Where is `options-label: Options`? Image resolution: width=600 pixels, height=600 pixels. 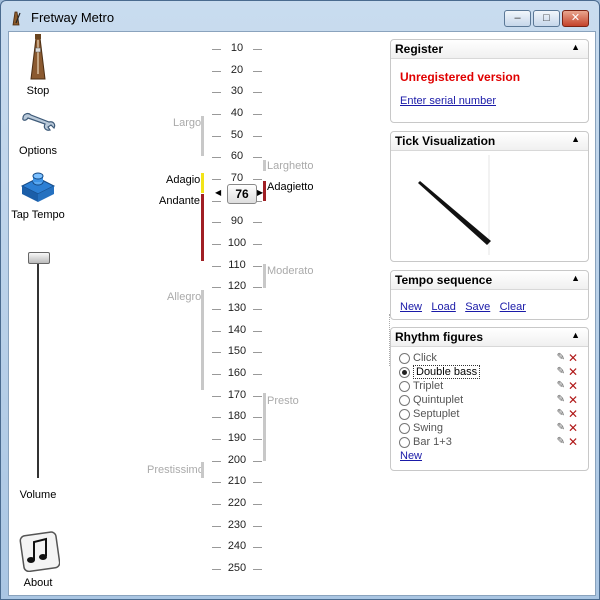 options-label: Options is located at coordinates (38, 151).